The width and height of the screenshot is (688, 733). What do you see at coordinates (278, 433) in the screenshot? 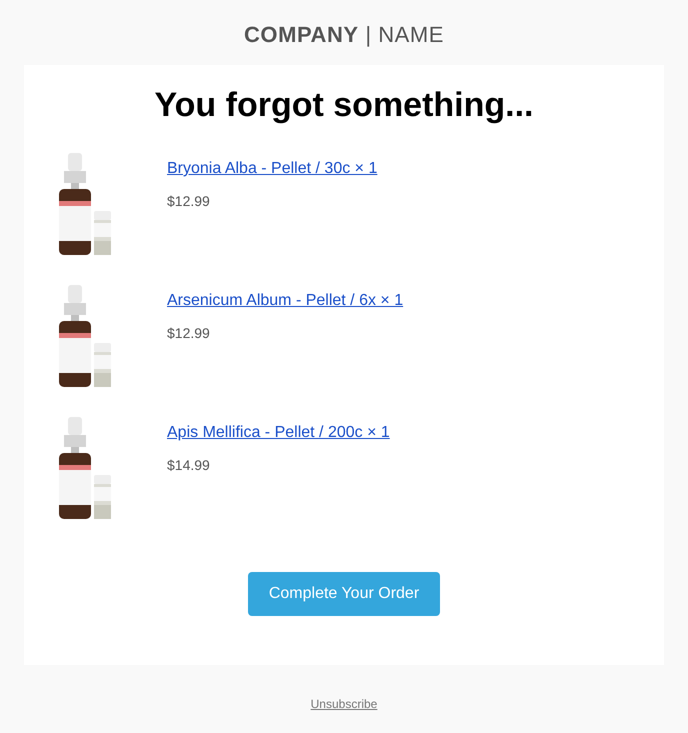
I see `product-link: Apis Mellifica - Pellet / 200c × 1` at bounding box center [278, 433].